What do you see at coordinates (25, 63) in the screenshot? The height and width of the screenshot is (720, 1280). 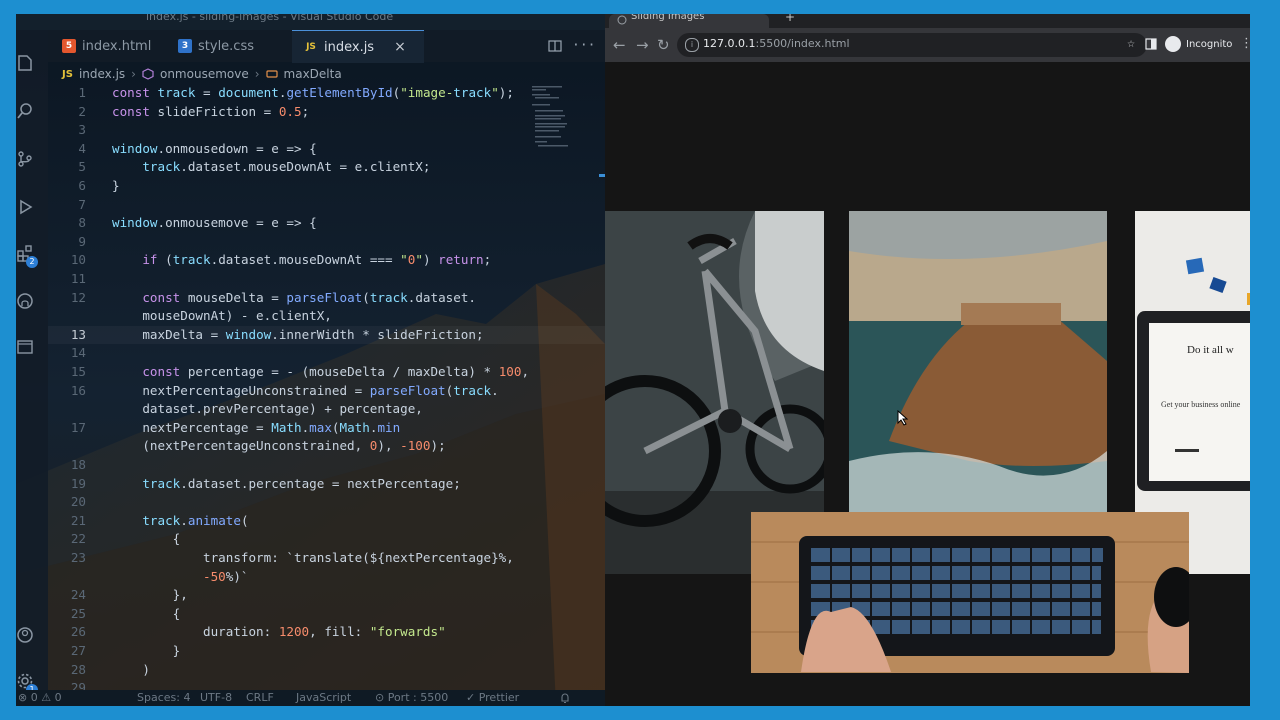 I see `explorer-icon` at bounding box center [25, 63].